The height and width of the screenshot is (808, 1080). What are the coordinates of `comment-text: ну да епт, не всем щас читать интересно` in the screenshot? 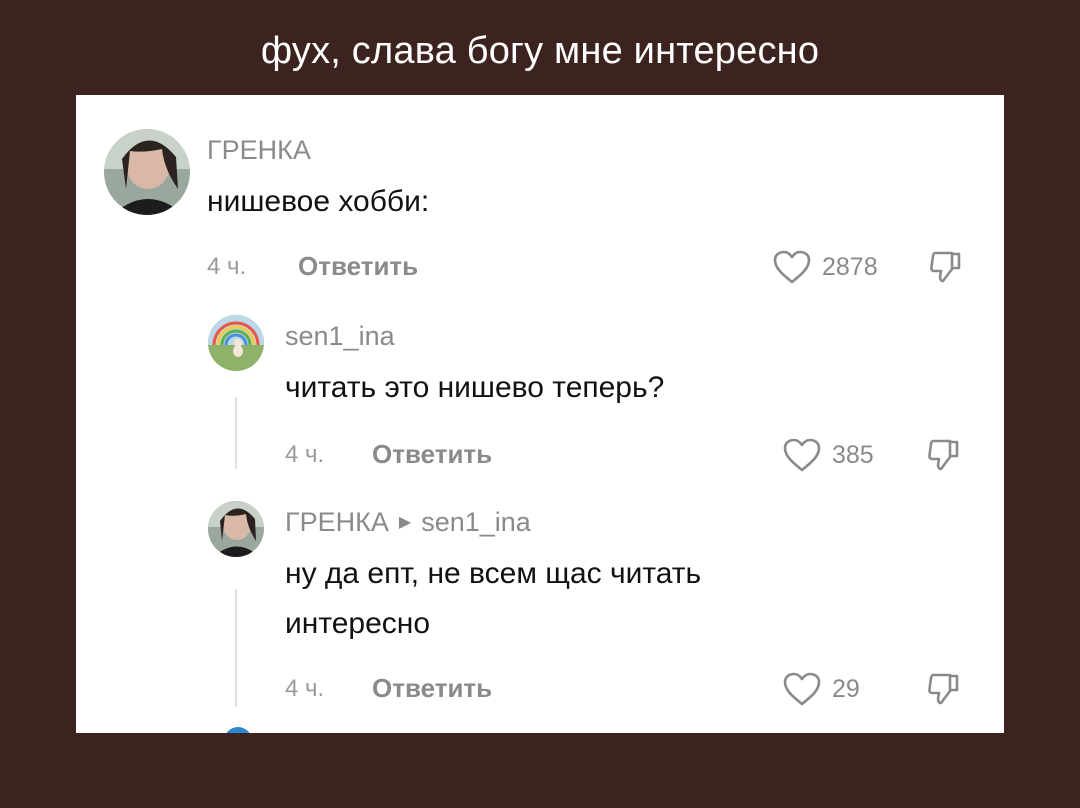 It's located at (493, 599).